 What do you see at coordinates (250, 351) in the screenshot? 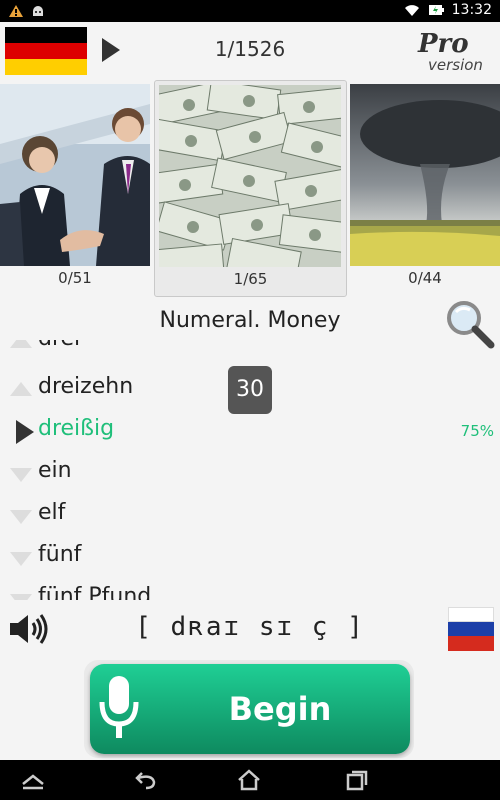
I see `list-item: drei` at bounding box center [250, 351].